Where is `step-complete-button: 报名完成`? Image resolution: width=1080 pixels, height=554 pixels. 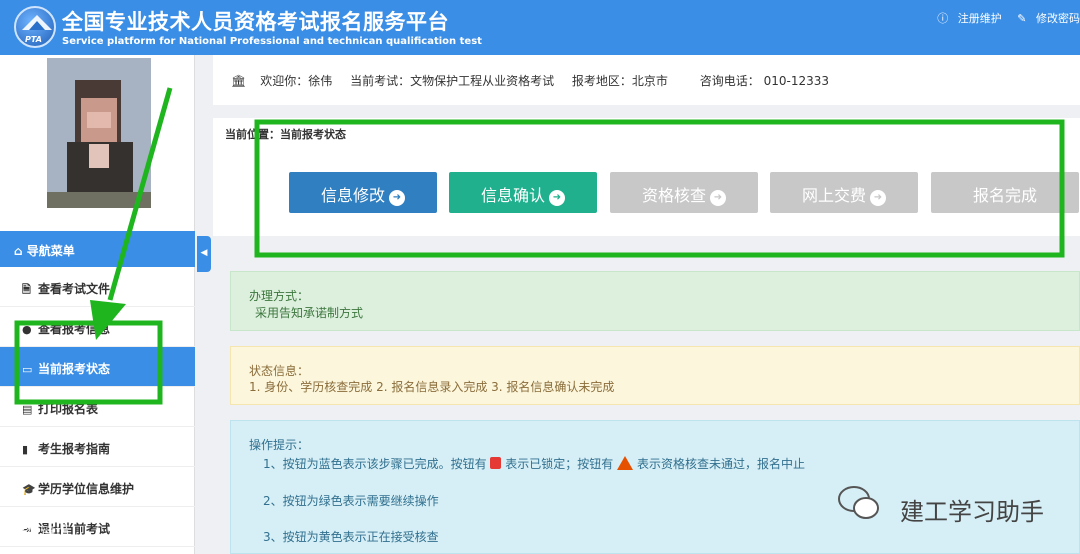
step-complete-button: 报名完成 is located at coordinates (1005, 192).